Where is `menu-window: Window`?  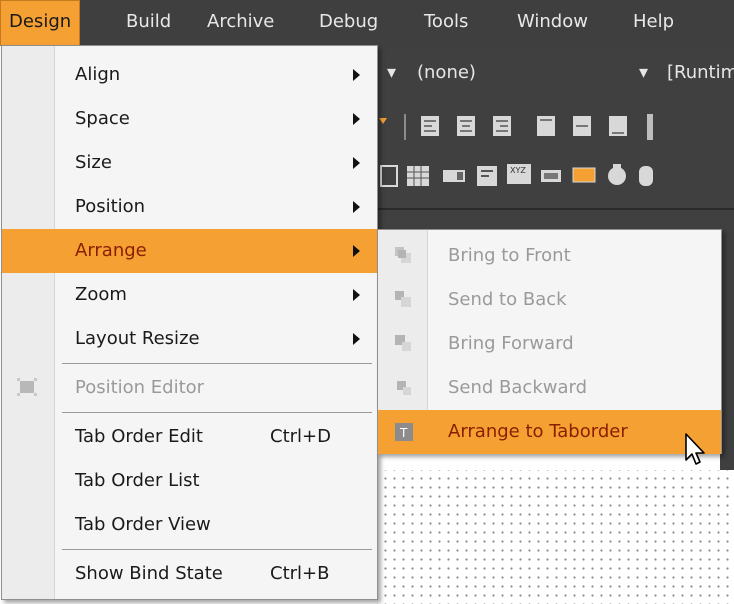
menu-window: Window is located at coordinates (552, 23).